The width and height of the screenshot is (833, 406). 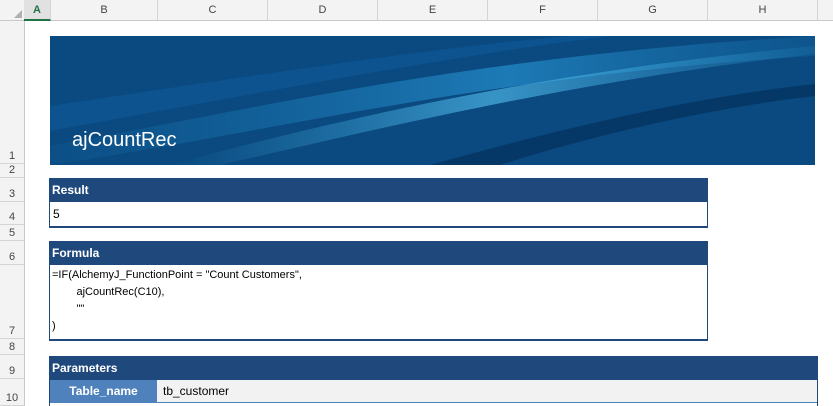 What do you see at coordinates (487, 391) in the screenshot?
I see `param-value-table-name: tb_customer` at bounding box center [487, 391].